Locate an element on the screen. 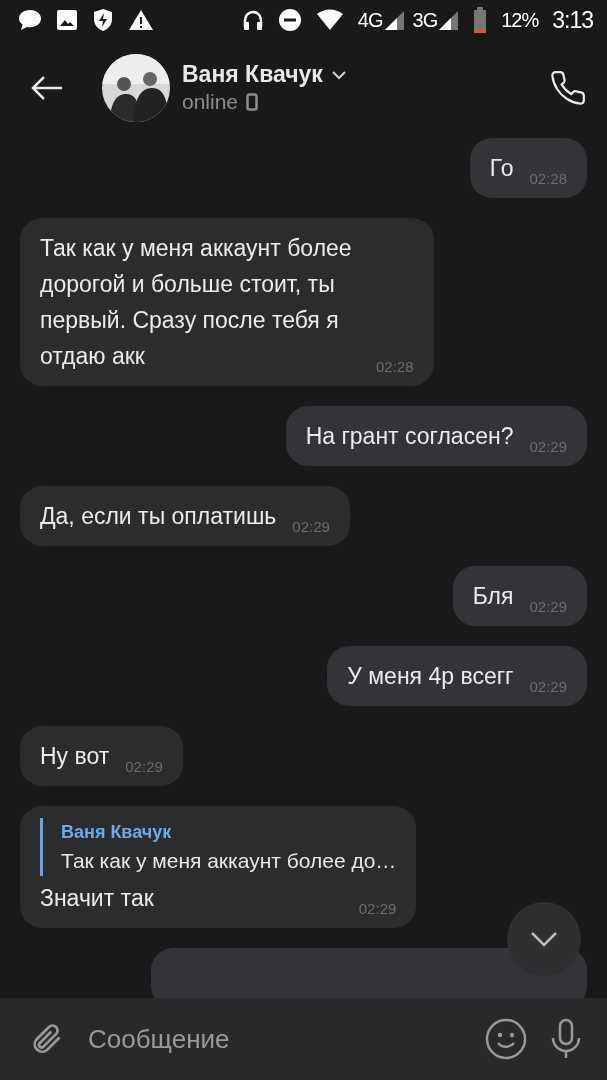  message-text: Ну вот is located at coordinates (75, 756).